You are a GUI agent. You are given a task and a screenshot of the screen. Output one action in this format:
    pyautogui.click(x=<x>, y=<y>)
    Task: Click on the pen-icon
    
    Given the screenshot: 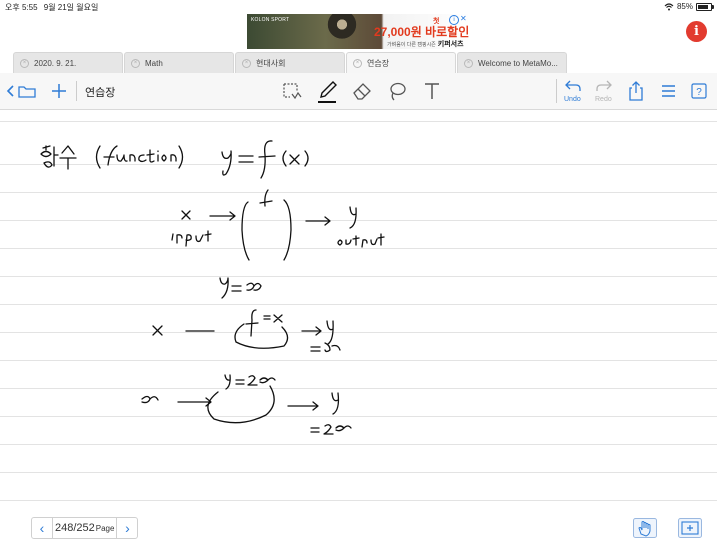 What is the action you would take?
    pyautogui.click(x=328, y=91)
    